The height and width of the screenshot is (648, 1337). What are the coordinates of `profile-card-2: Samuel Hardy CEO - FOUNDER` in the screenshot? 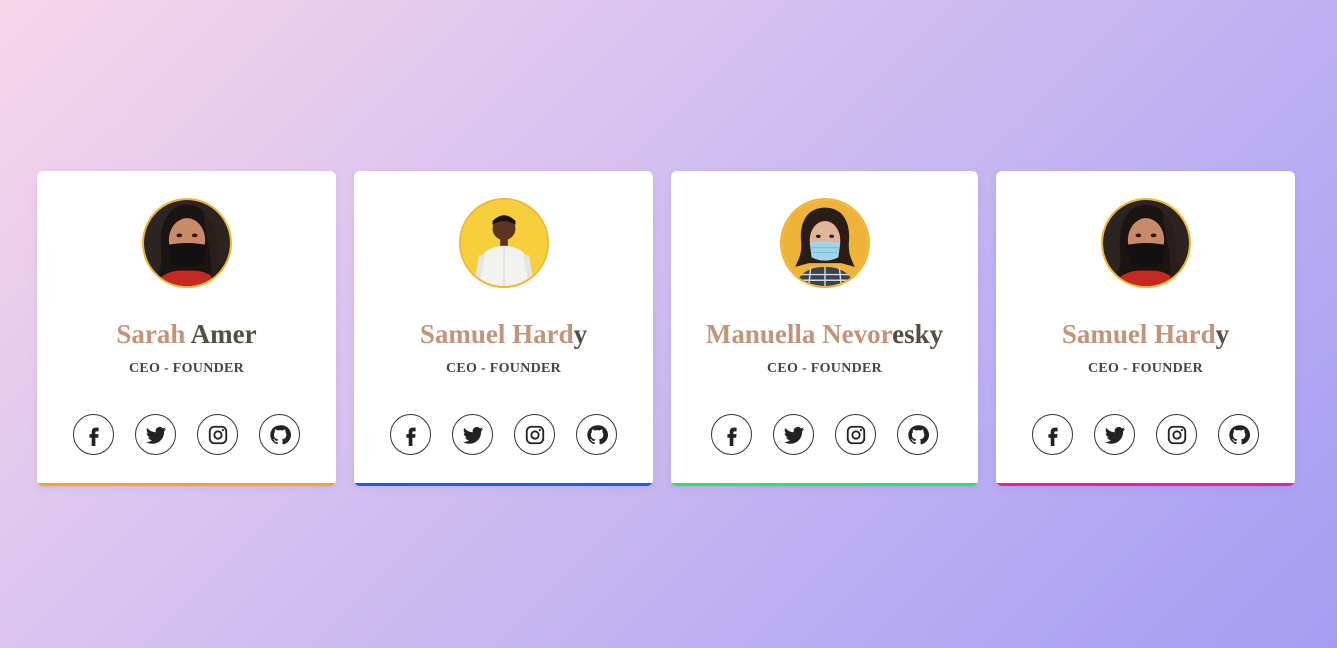 It's located at (503, 328).